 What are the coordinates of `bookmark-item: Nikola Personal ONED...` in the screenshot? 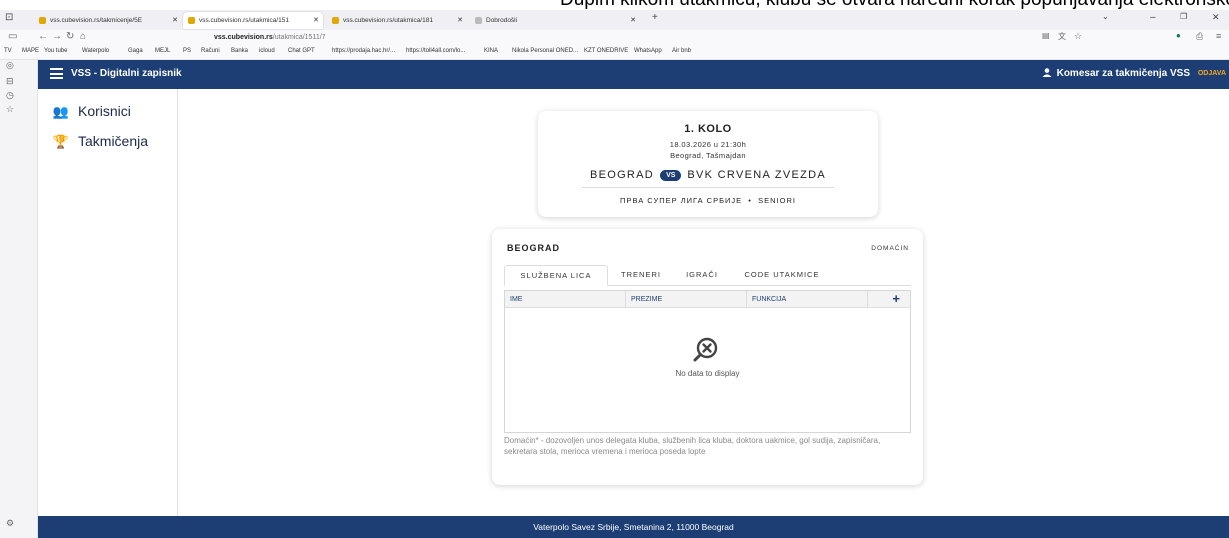 It's located at (545, 51).